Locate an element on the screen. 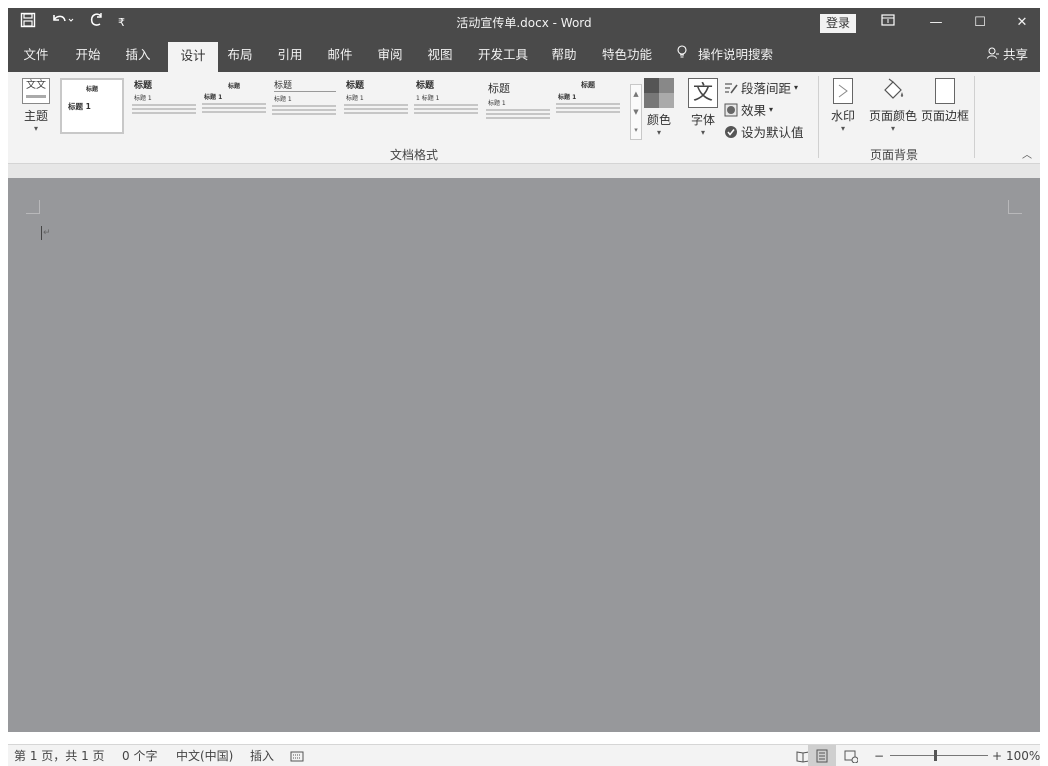  tab-references: 引用 is located at coordinates (290, 55).